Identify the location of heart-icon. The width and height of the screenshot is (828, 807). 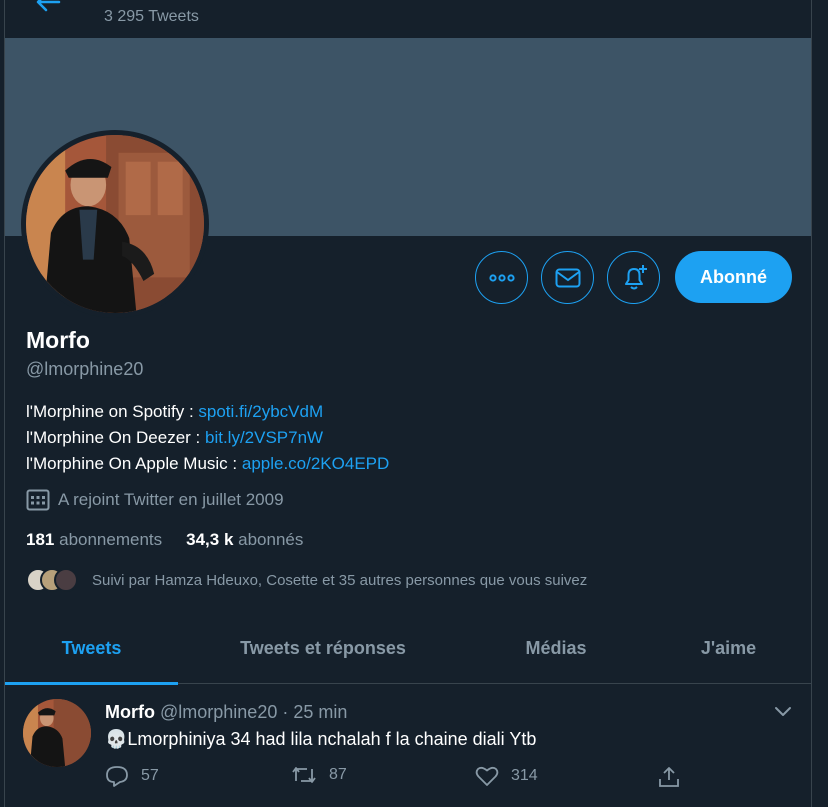
(487, 776).